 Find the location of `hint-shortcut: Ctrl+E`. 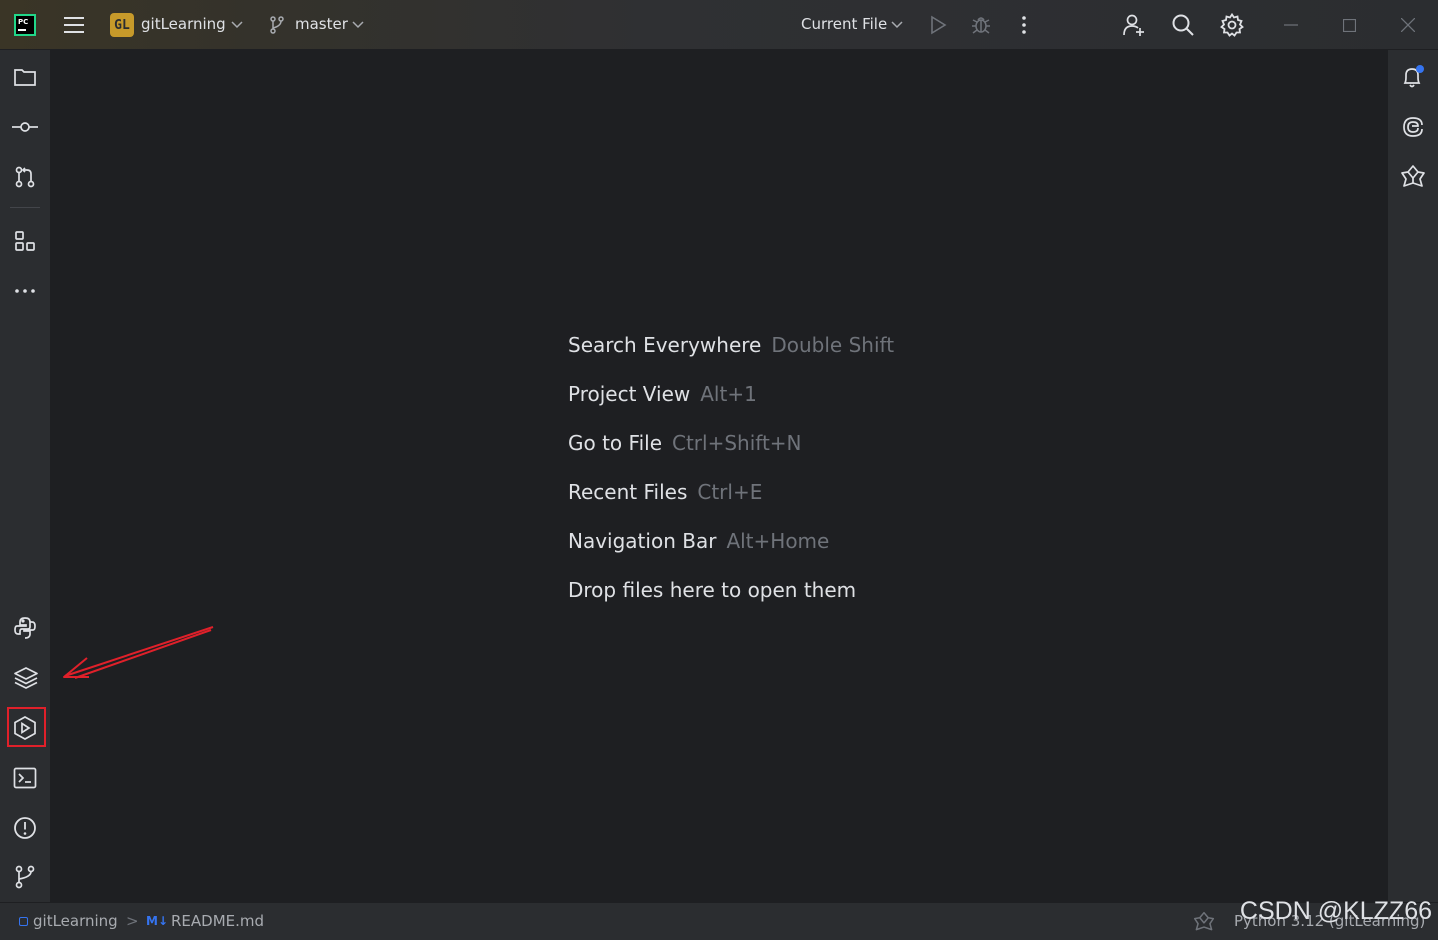

hint-shortcut: Ctrl+E is located at coordinates (730, 492).